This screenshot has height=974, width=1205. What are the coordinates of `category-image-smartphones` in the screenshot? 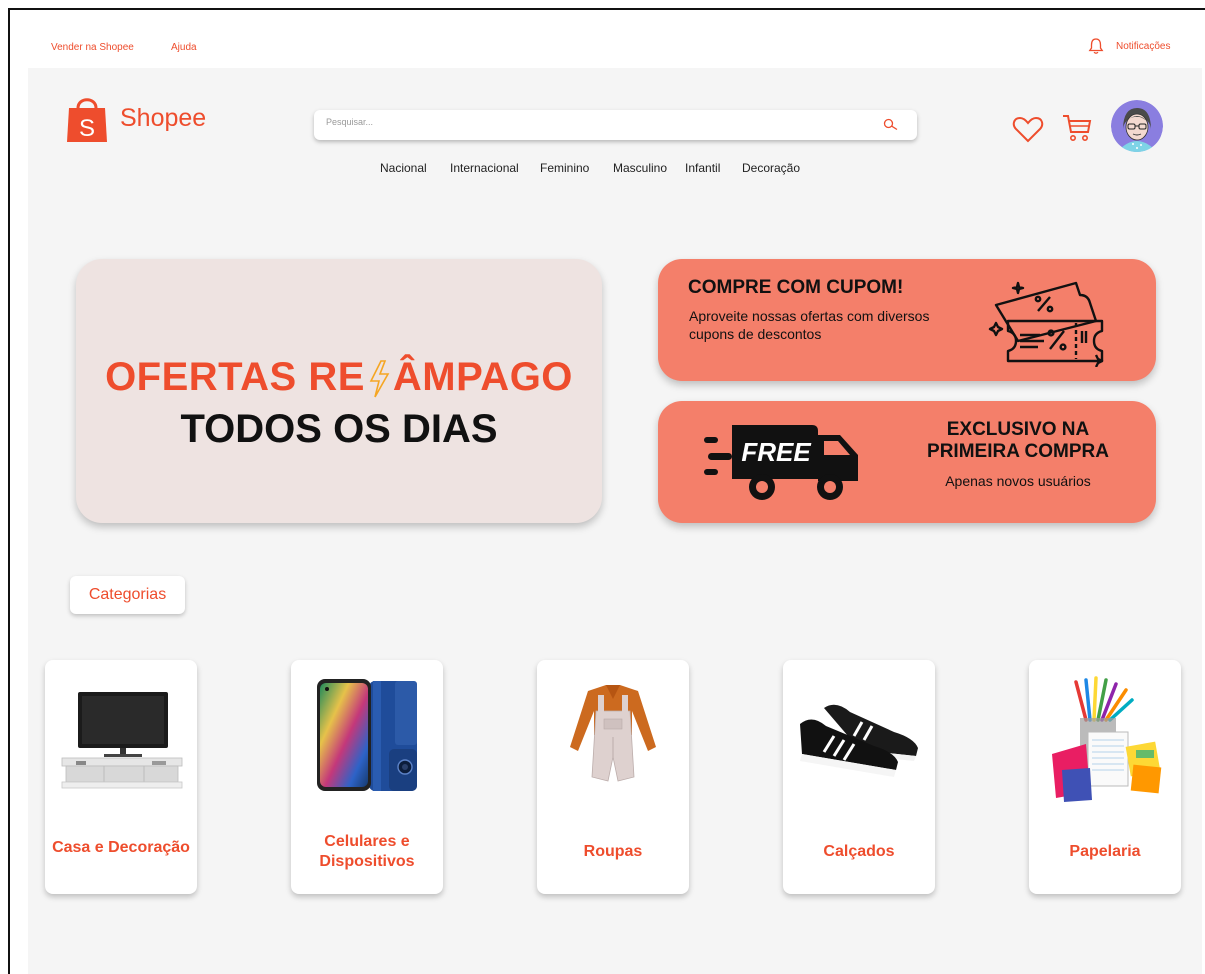 It's located at (367, 739).